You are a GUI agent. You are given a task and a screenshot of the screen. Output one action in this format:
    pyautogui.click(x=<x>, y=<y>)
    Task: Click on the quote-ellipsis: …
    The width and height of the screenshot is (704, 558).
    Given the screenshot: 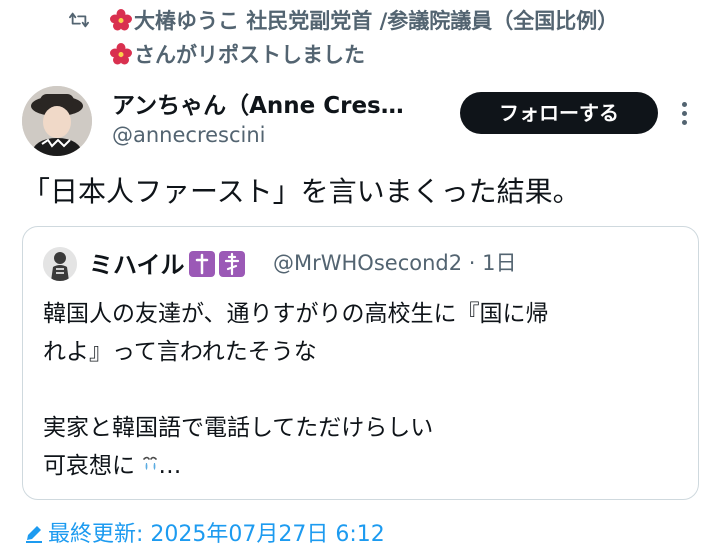 What is the action you would take?
    pyautogui.click(x=170, y=466)
    